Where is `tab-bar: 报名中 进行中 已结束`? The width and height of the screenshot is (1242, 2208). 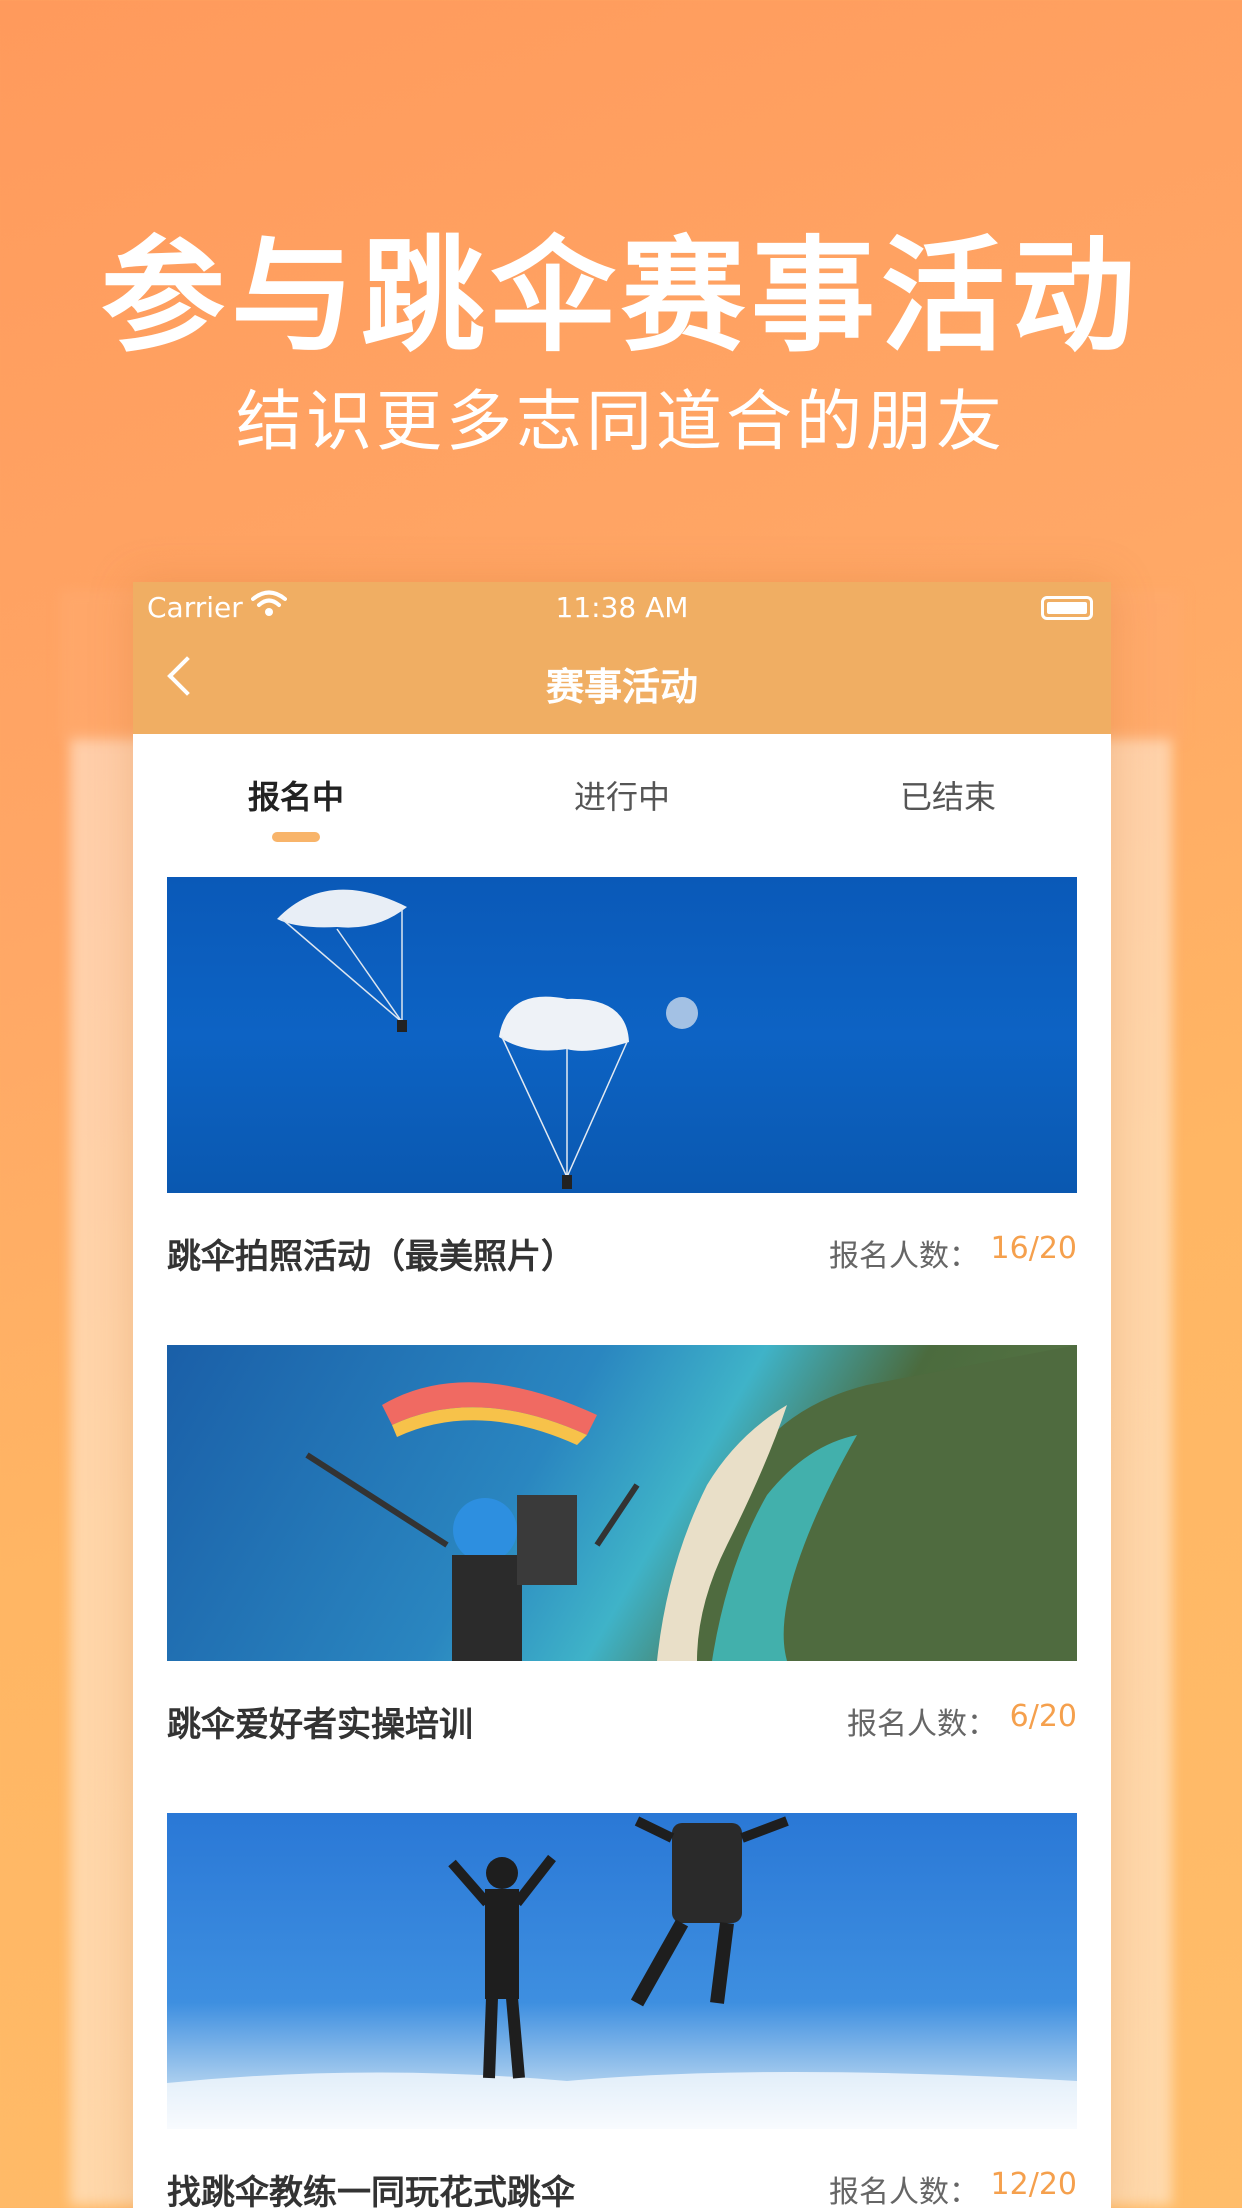
tab-bar: 报名中 进行中 已结束 is located at coordinates (622, 796).